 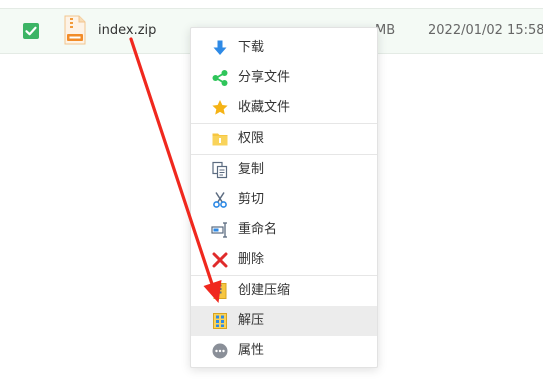 What do you see at coordinates (251, 259) in the screenshot?
I see `menu-item-label: 删除` at bounding box center [251, 259].